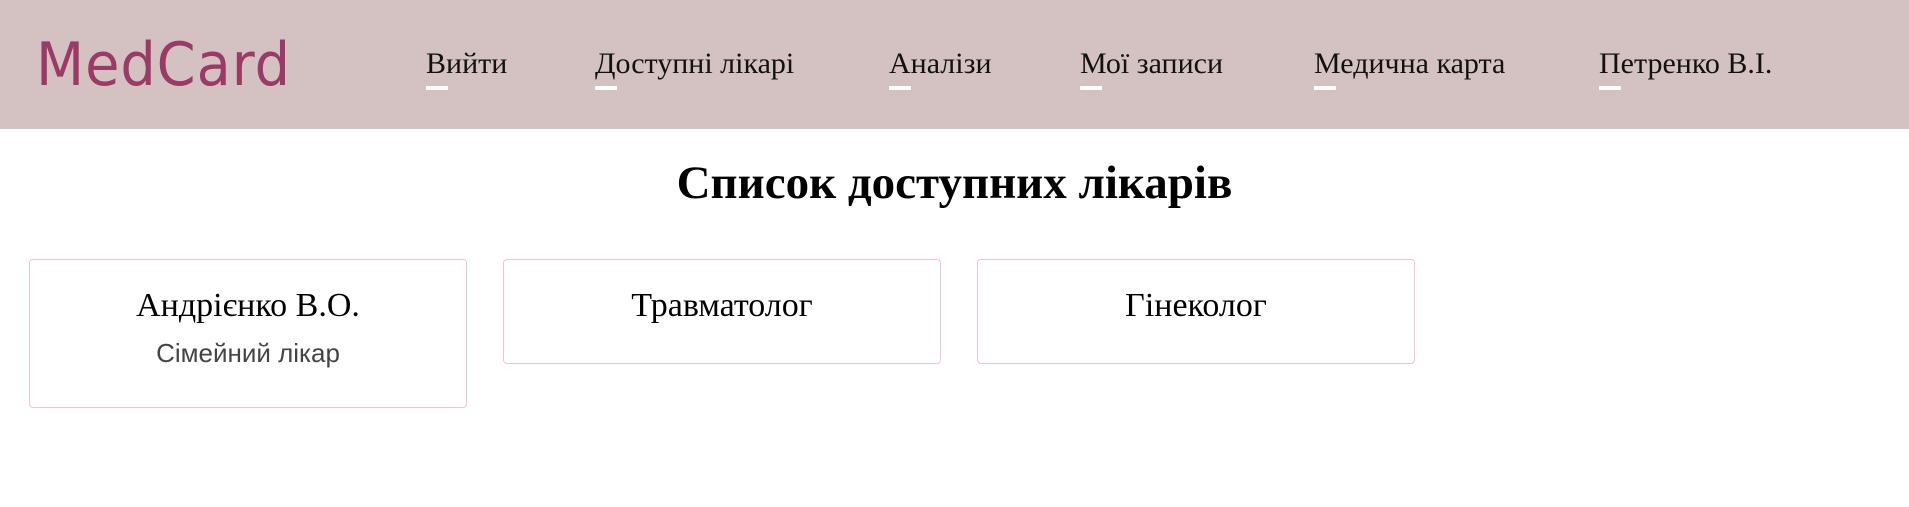 The height and width of the screenshot is (507, 1909). Describe the element at coordinates (954, 183) in the screenshot. I see `page-title: Список доступних лікарів` at that location.